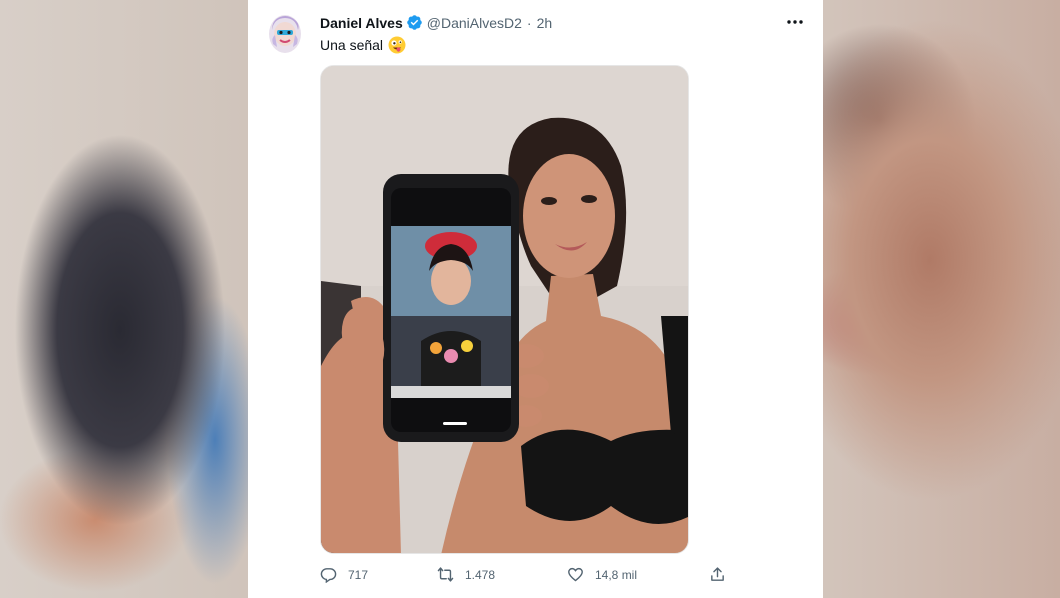 The image size is (1060, 598). Describe the element at coordinates (361, 23) in the screenshot. I see `author-name: Daniel Alves` at that location.